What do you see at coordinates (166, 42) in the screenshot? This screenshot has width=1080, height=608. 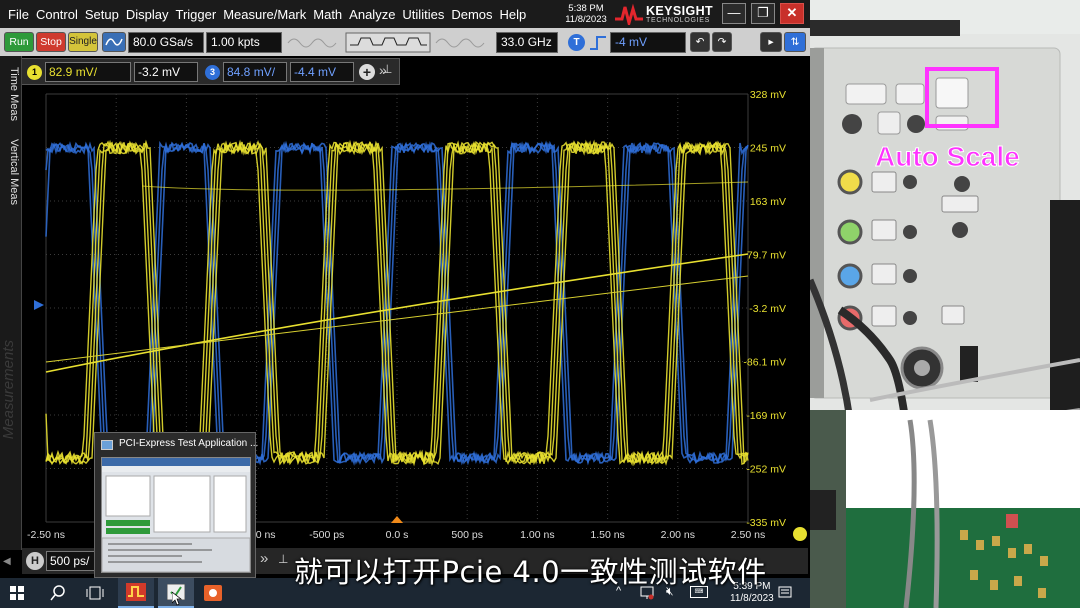 I see `sample-rate-field: 80.0 GSa/s` at bounding box center [166, 42].